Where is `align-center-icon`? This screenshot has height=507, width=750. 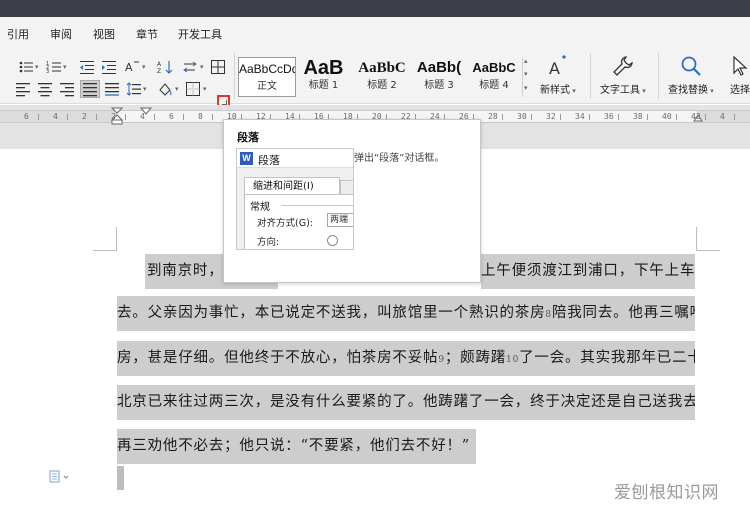
align-center-icon is located at coordinates (45, 89).